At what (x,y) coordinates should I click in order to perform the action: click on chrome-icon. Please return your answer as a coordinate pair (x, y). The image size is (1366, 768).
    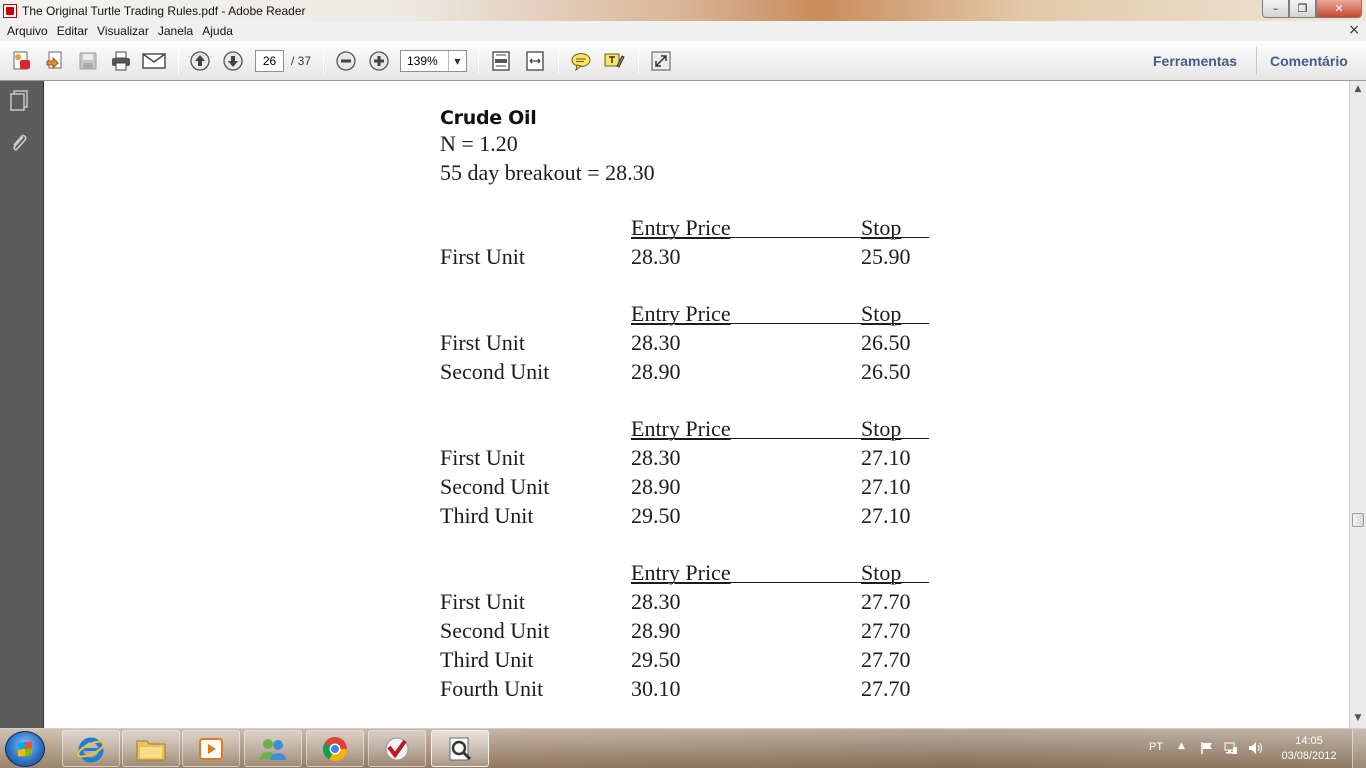
    Looking at the image, I should click on (335, 748).